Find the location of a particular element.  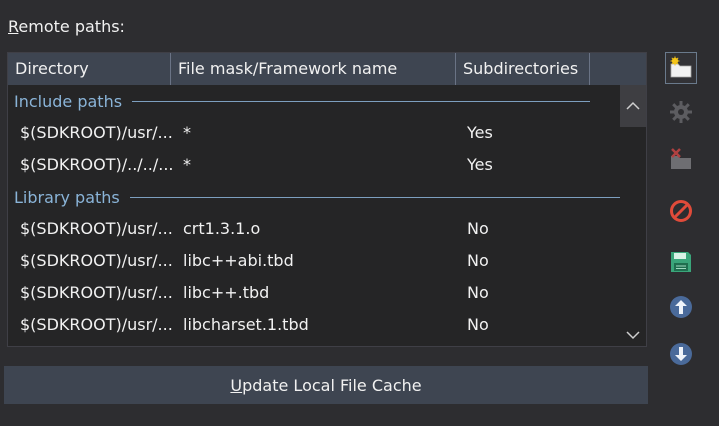

column-header-file-mask: File mask/Framework name is located at coordinates (313, 69).